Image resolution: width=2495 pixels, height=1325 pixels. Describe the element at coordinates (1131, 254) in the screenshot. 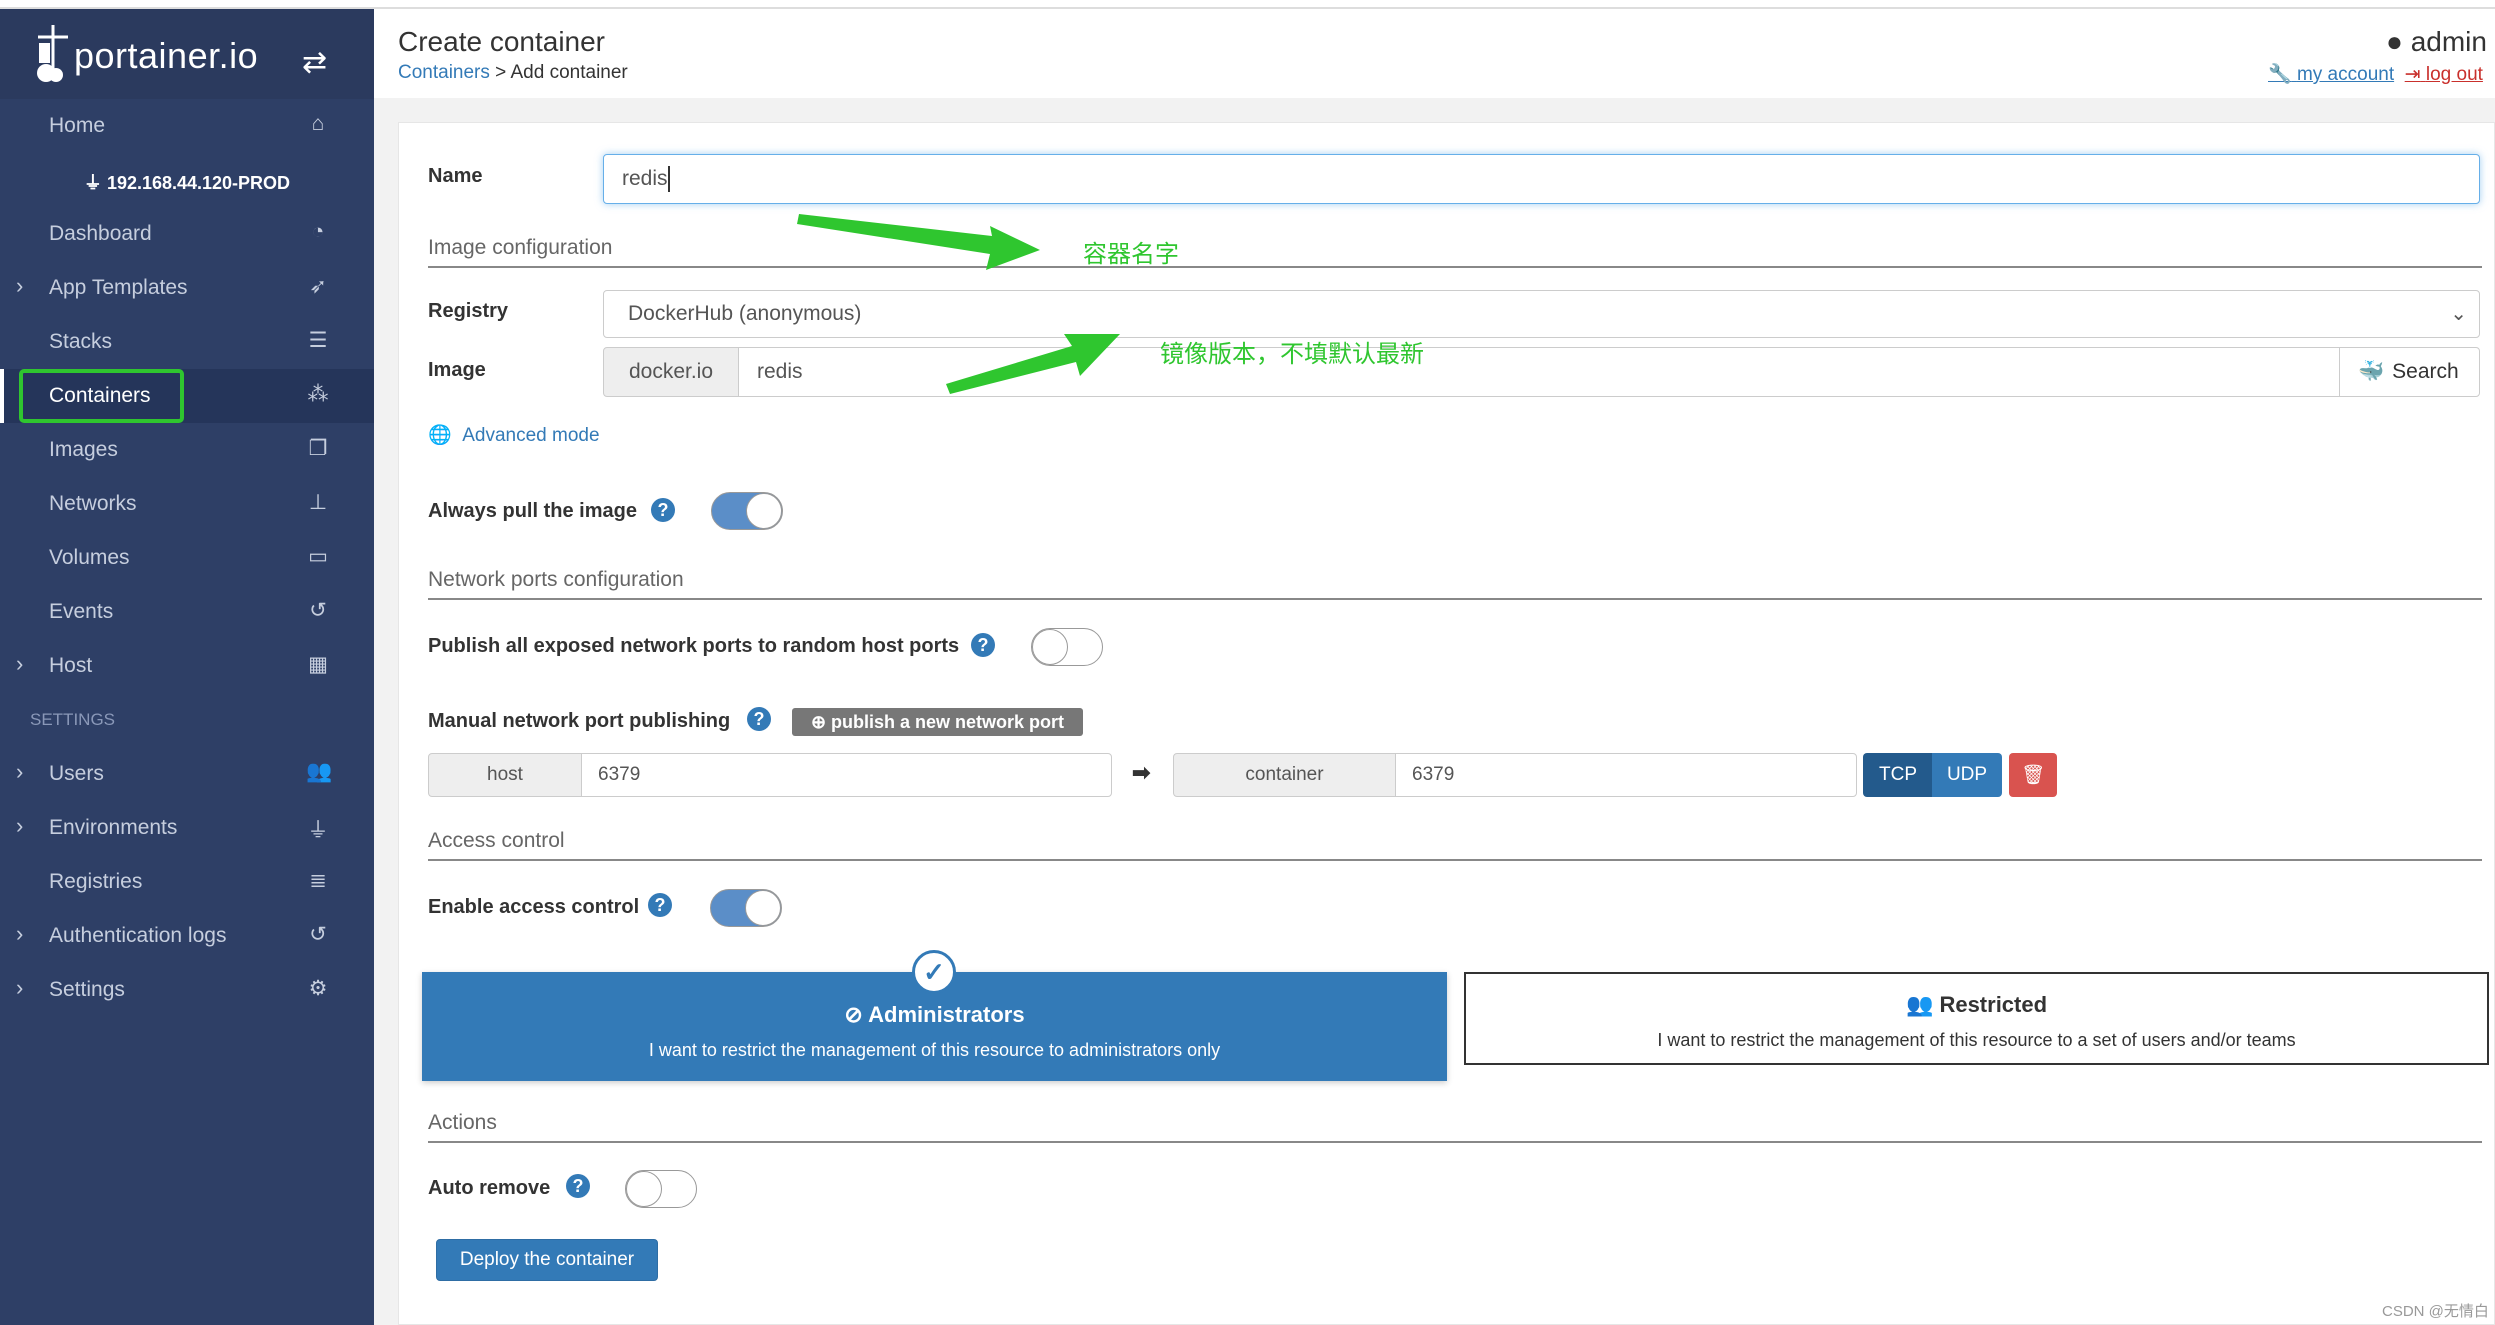

I see `name-annotation: 容器名字` at that location.